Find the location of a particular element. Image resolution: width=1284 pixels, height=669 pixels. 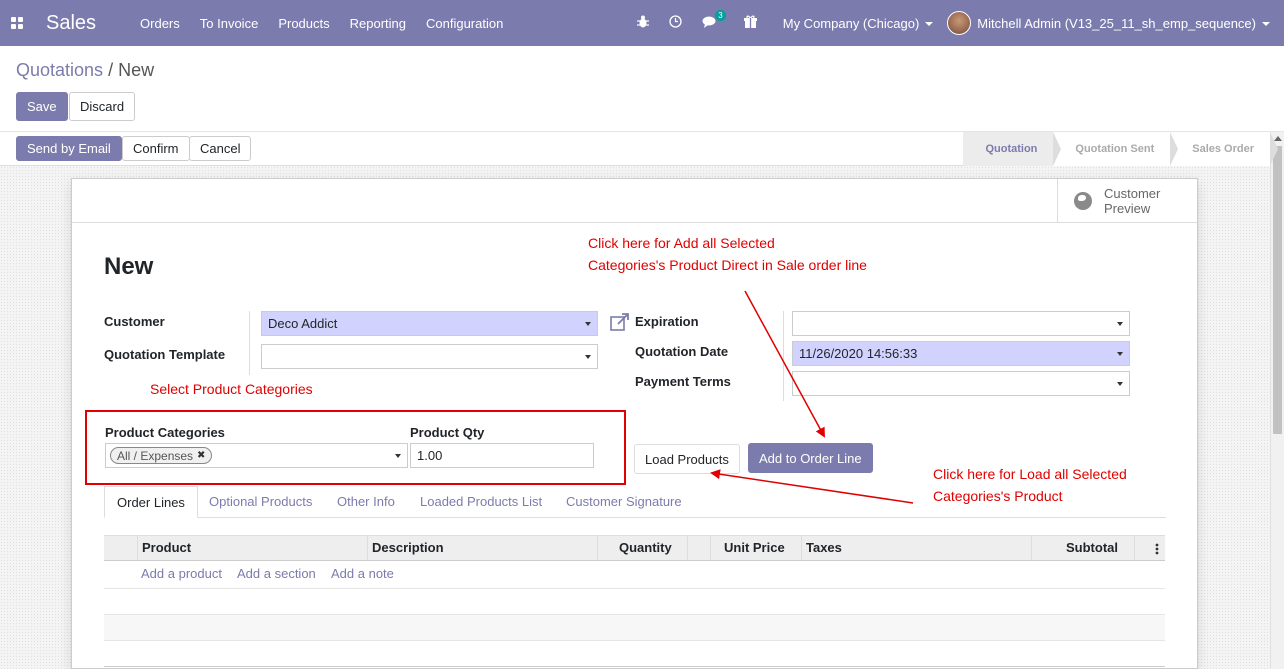

chat-icon: 3 is located at coordinates (714, 20).